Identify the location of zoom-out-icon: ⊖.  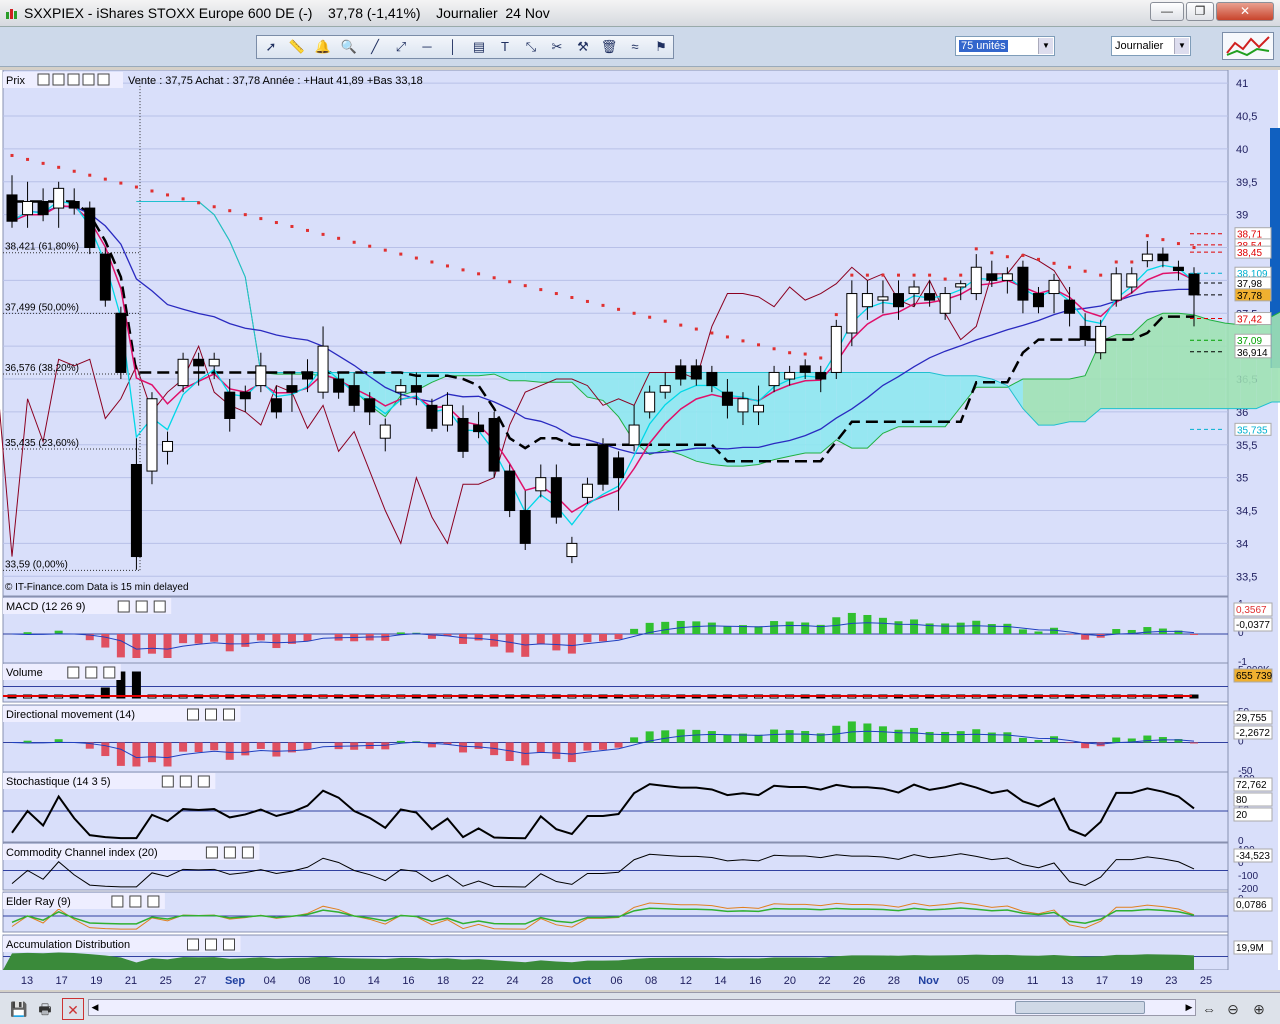
(1233, 1009).